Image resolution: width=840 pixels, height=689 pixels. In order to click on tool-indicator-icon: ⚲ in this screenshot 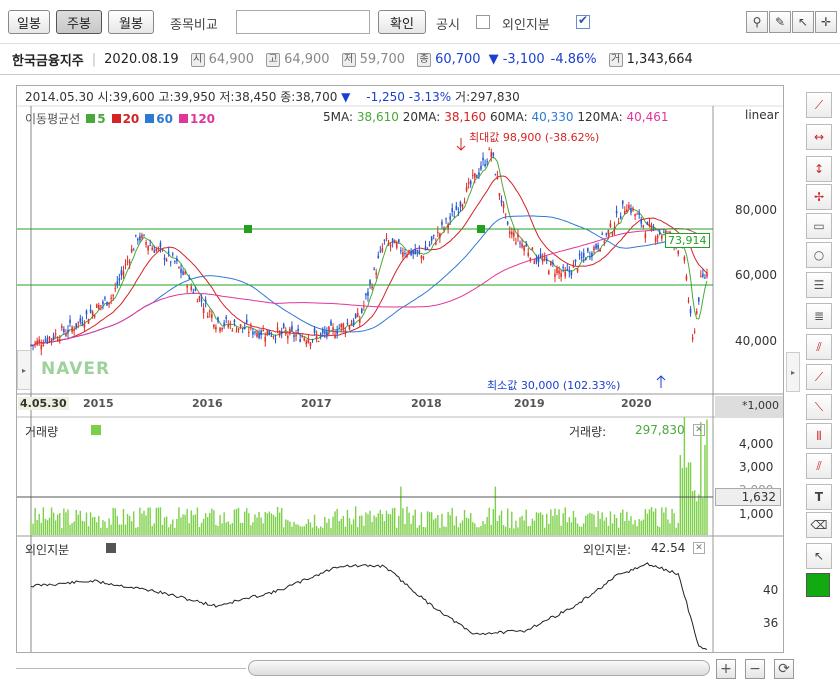, I will do `click(757, 22)`.